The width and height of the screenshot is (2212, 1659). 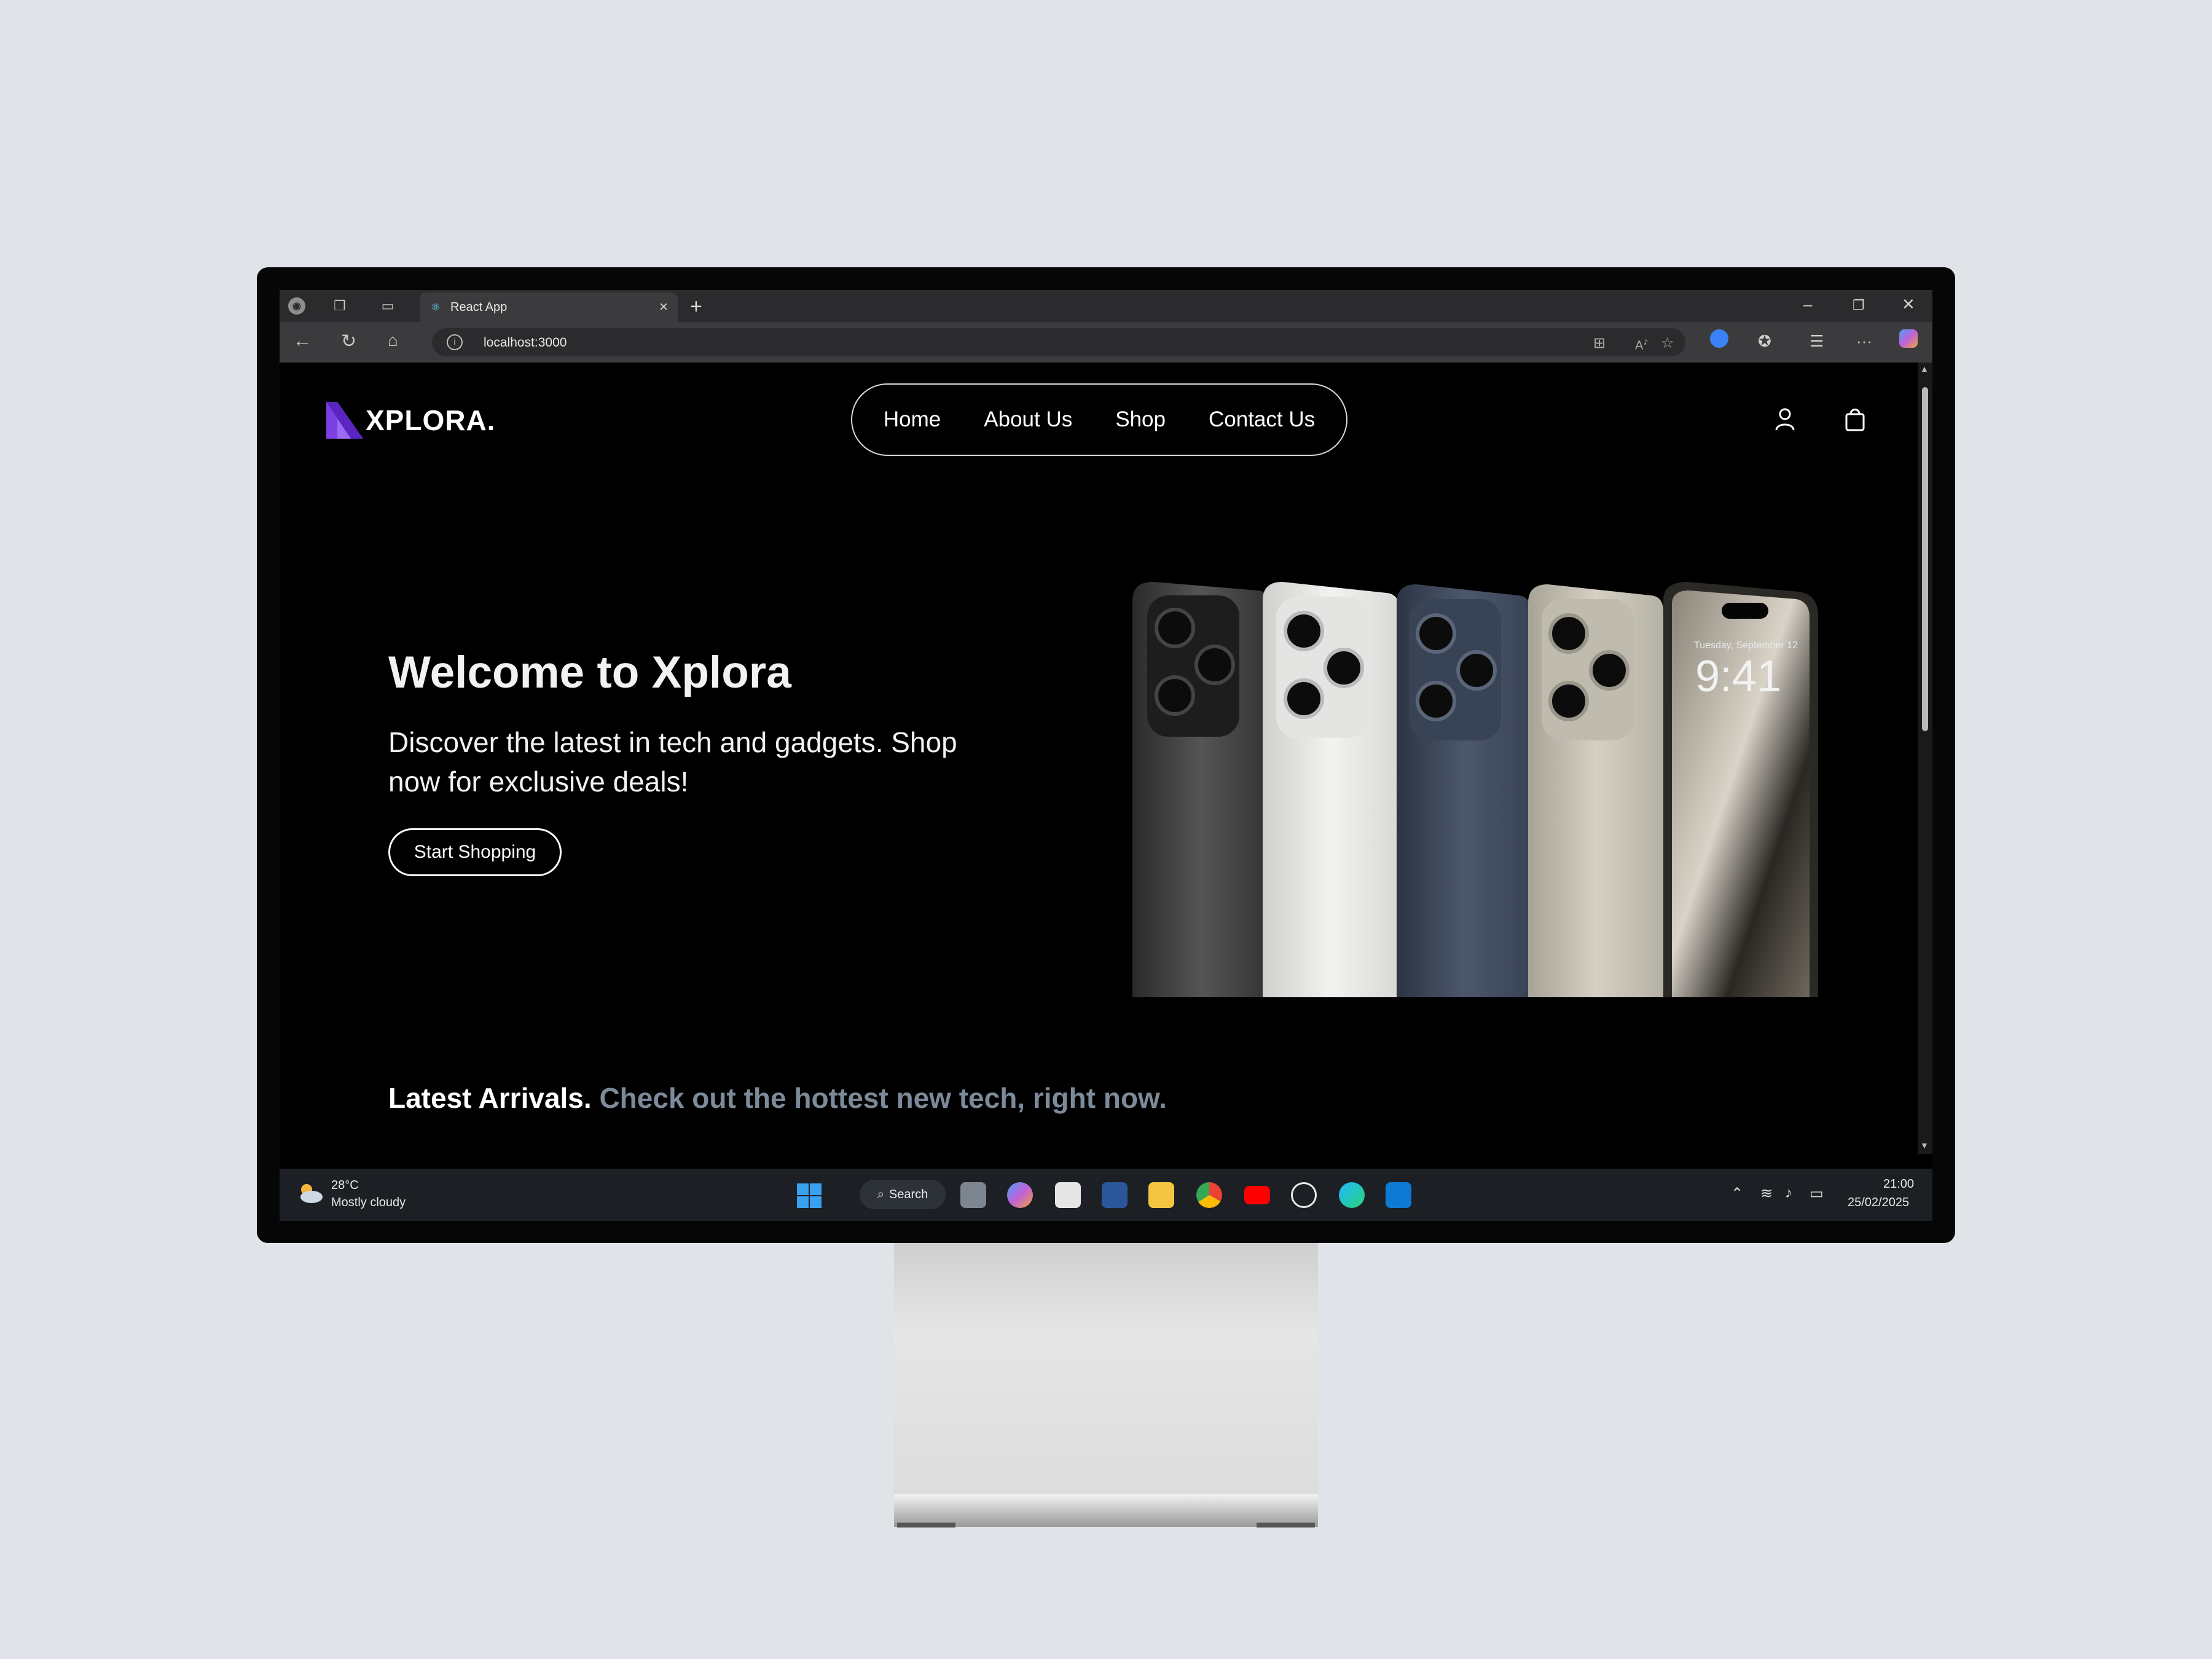 I want to click on url-input: i localhost:3000 ⊞ A♪ ☆, so click(x=1058, y=342).